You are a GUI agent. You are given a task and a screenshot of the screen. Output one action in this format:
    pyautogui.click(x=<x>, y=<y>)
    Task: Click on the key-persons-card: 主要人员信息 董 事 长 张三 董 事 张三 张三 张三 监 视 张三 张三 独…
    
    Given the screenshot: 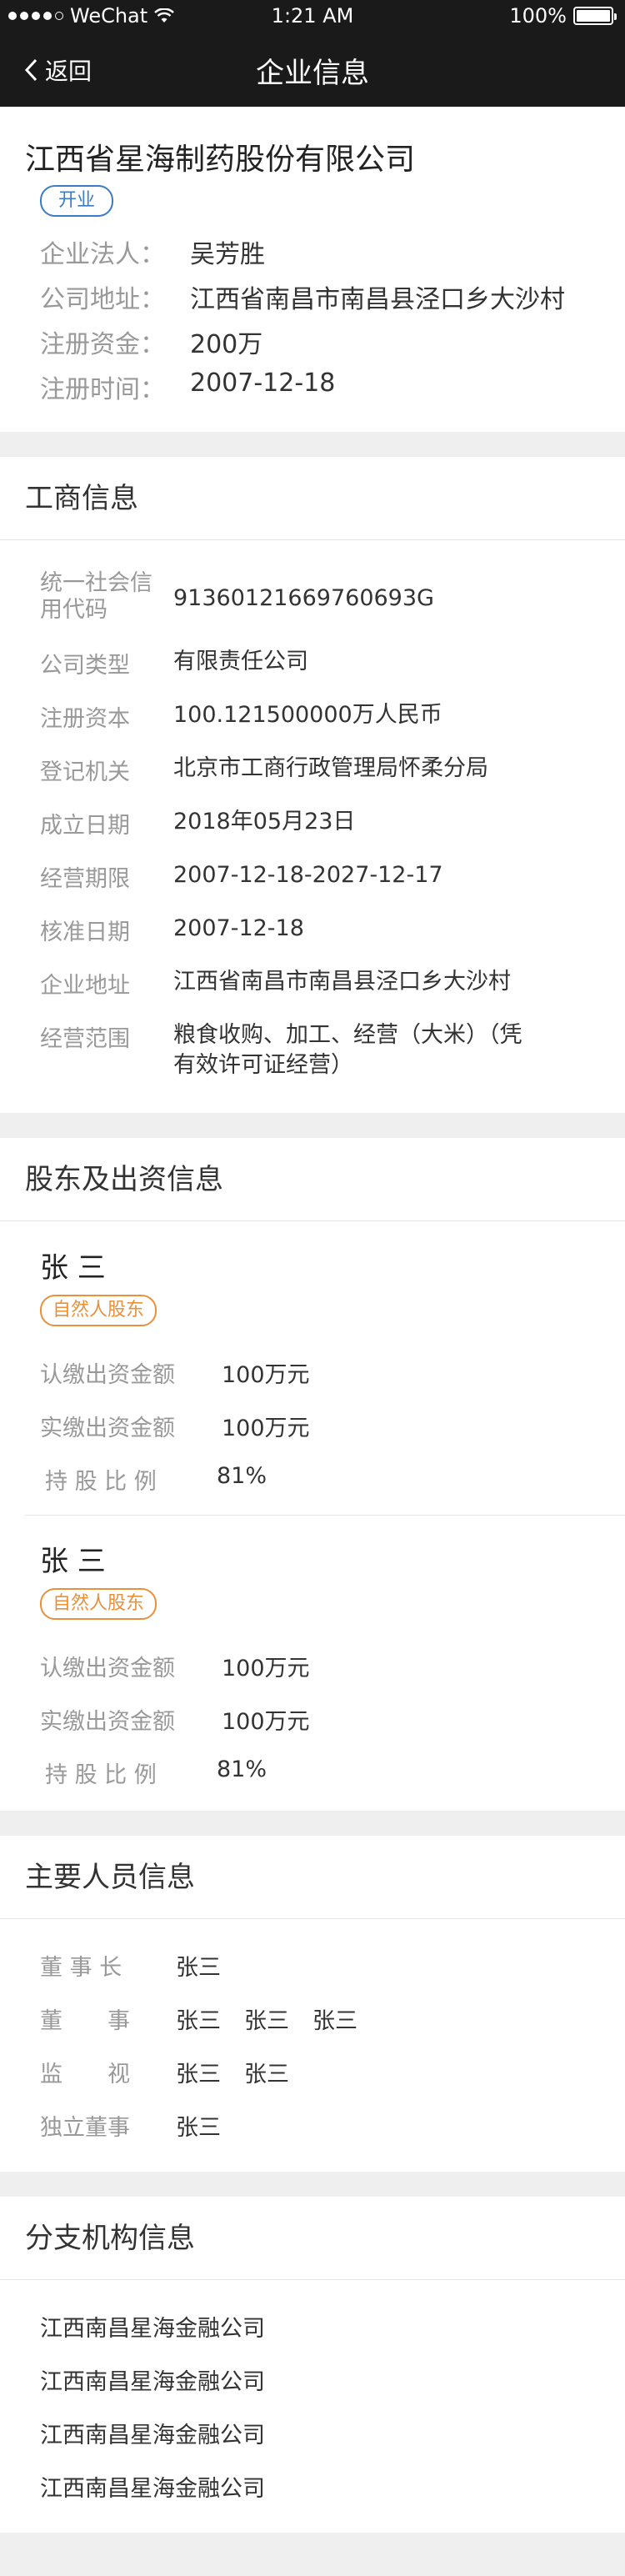 What is the action you would take?
    pyautogui.click(x=312, y=2004)
    